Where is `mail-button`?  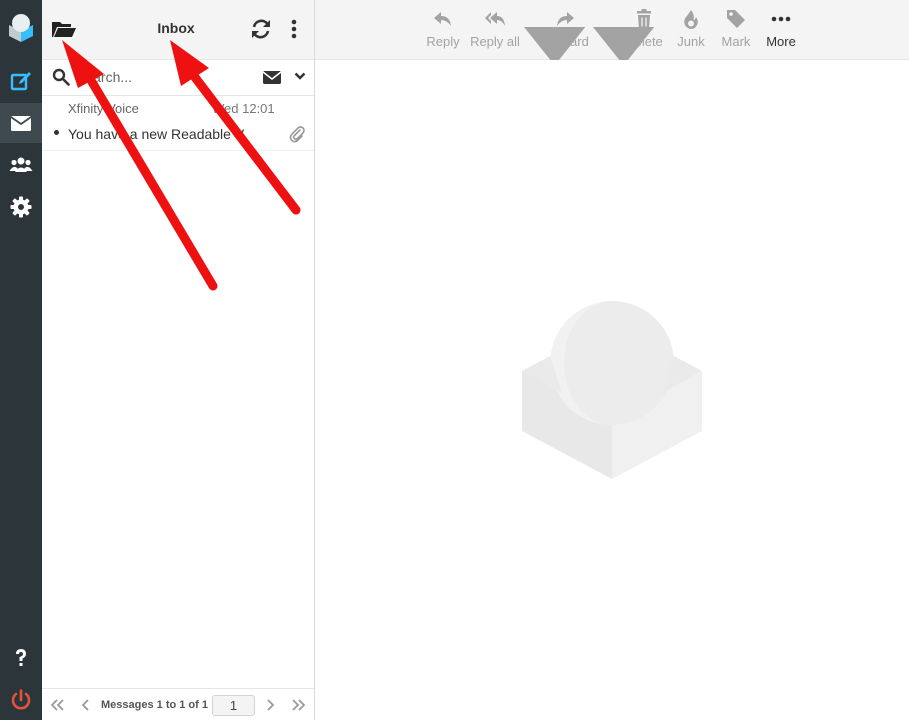 mail-button is located at coordinates (21, 123).